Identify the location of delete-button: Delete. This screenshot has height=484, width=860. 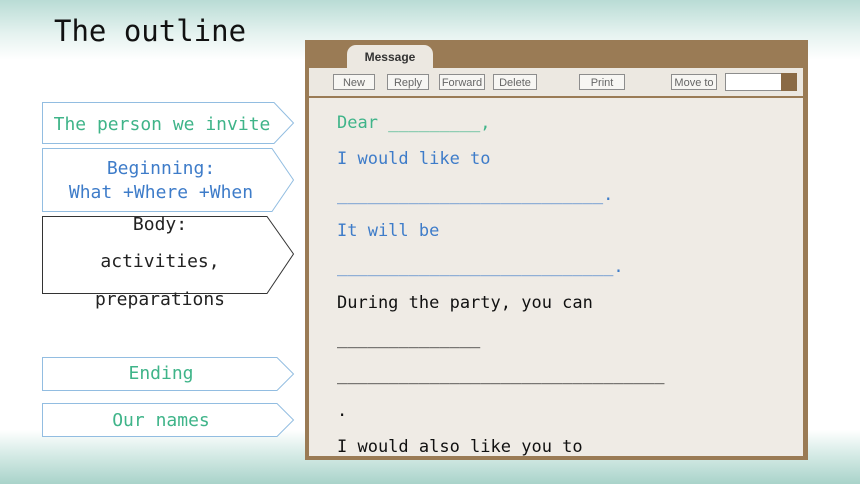
(515, 82).